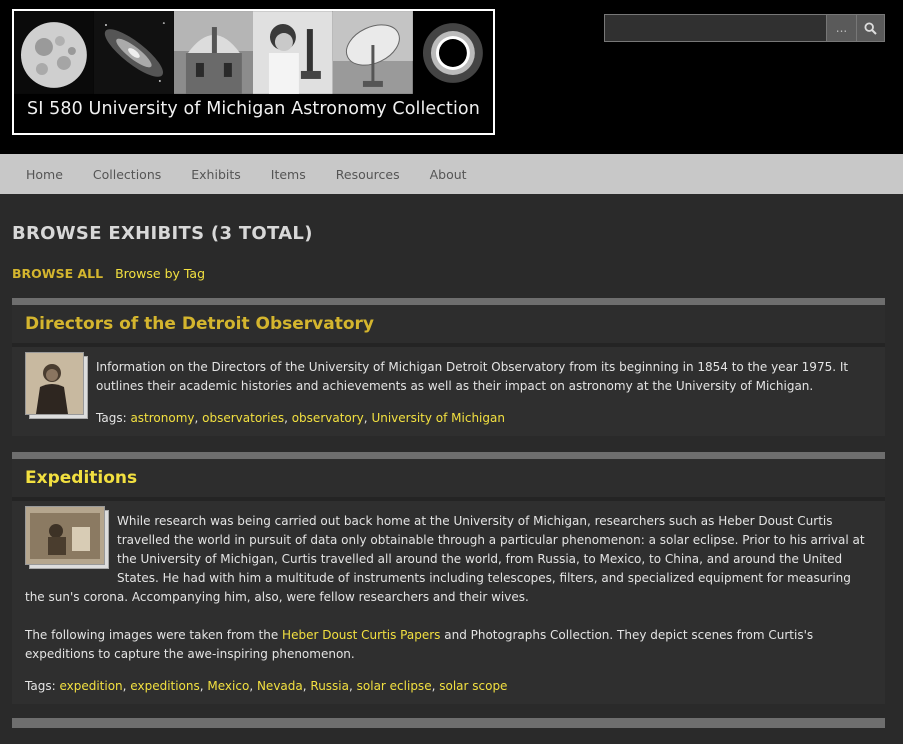  What do you see at coordinates (213, 52) in the screenshot?
I see `observatory-dome-icon` at bounding box center [213, 52].